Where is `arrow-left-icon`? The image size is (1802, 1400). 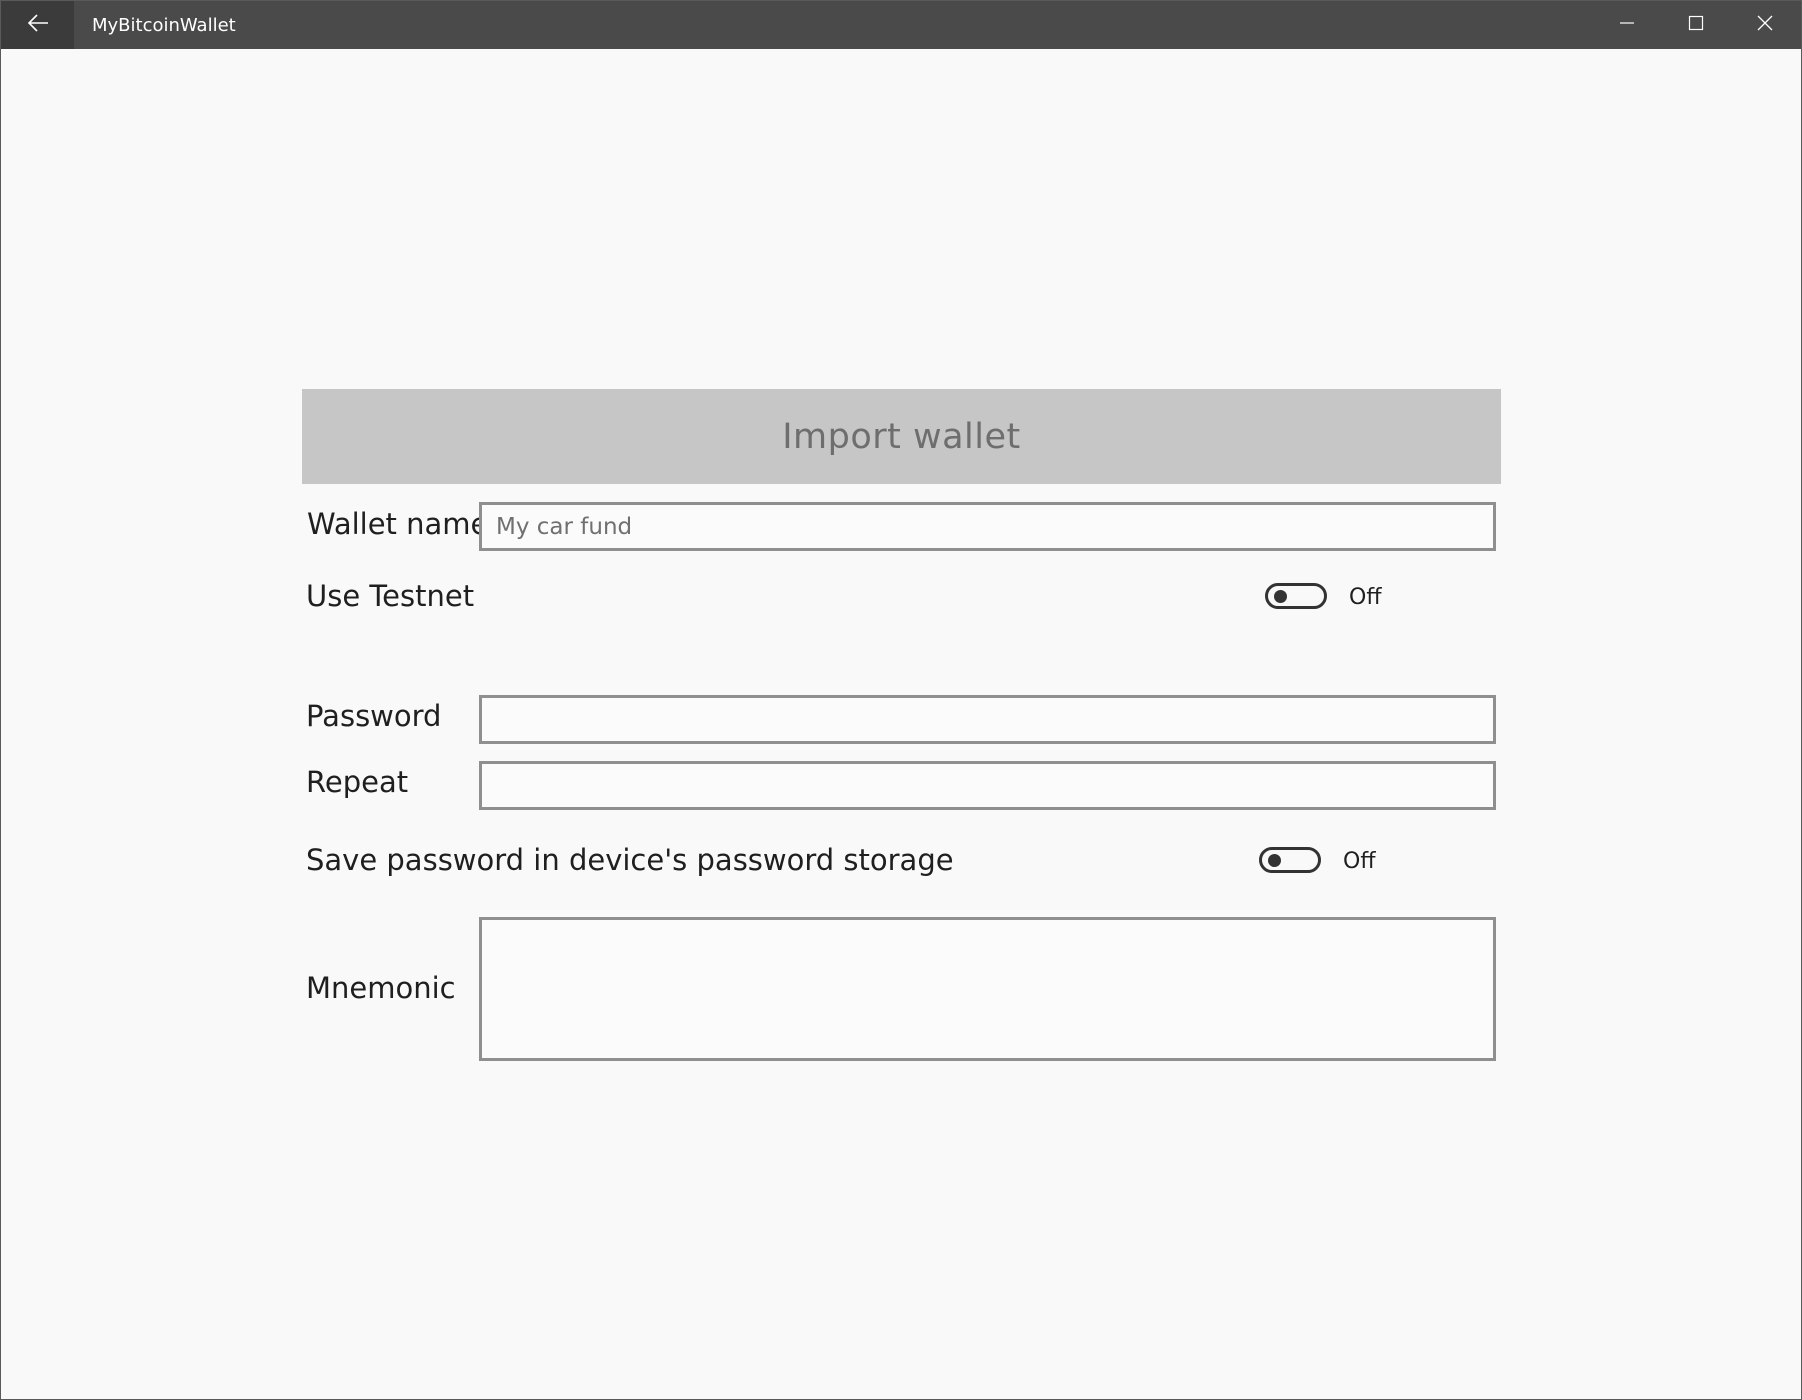 arrow-left-icon is located at coordinates (38, 25).